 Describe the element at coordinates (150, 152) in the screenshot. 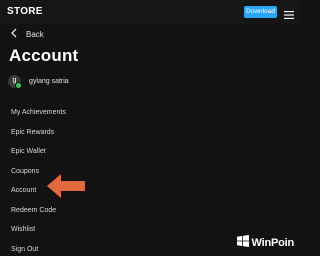

I see `menu-item-epic-wallet: Epic Wallet` at that location.